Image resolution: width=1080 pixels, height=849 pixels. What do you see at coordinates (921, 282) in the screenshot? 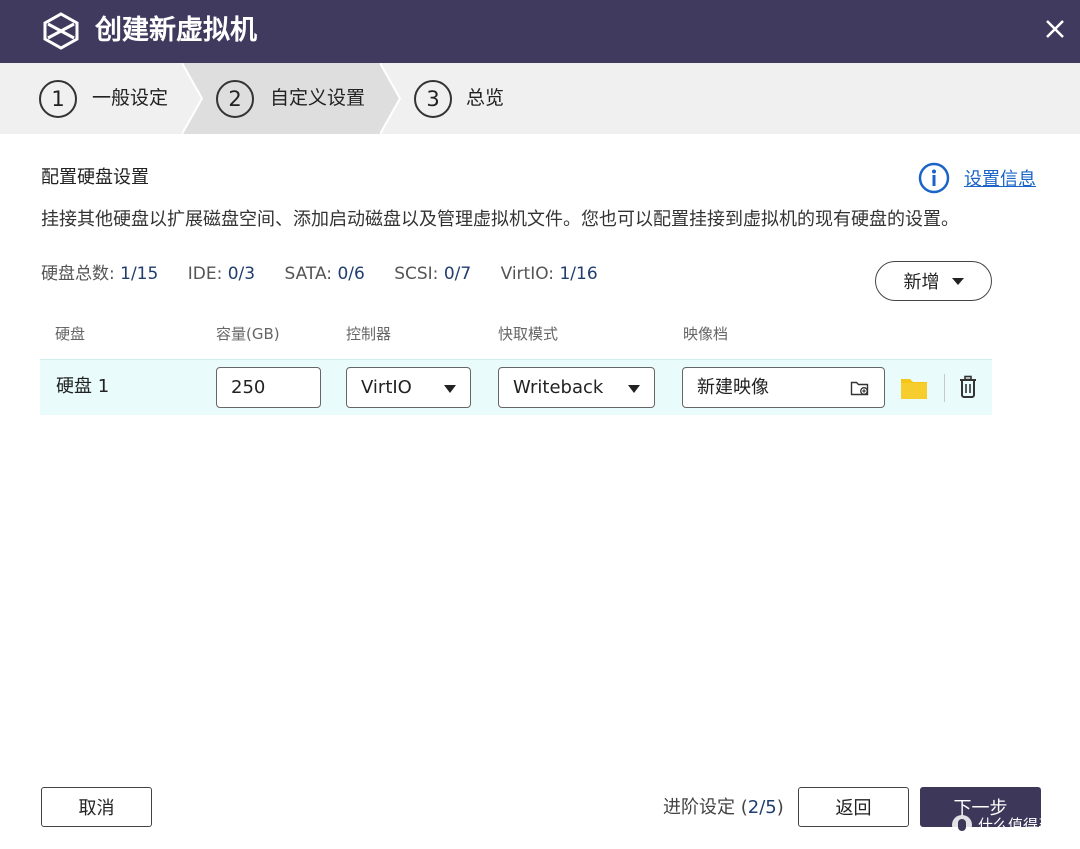
I see `add-button-label: 新增` at bounding box center [921, 282].